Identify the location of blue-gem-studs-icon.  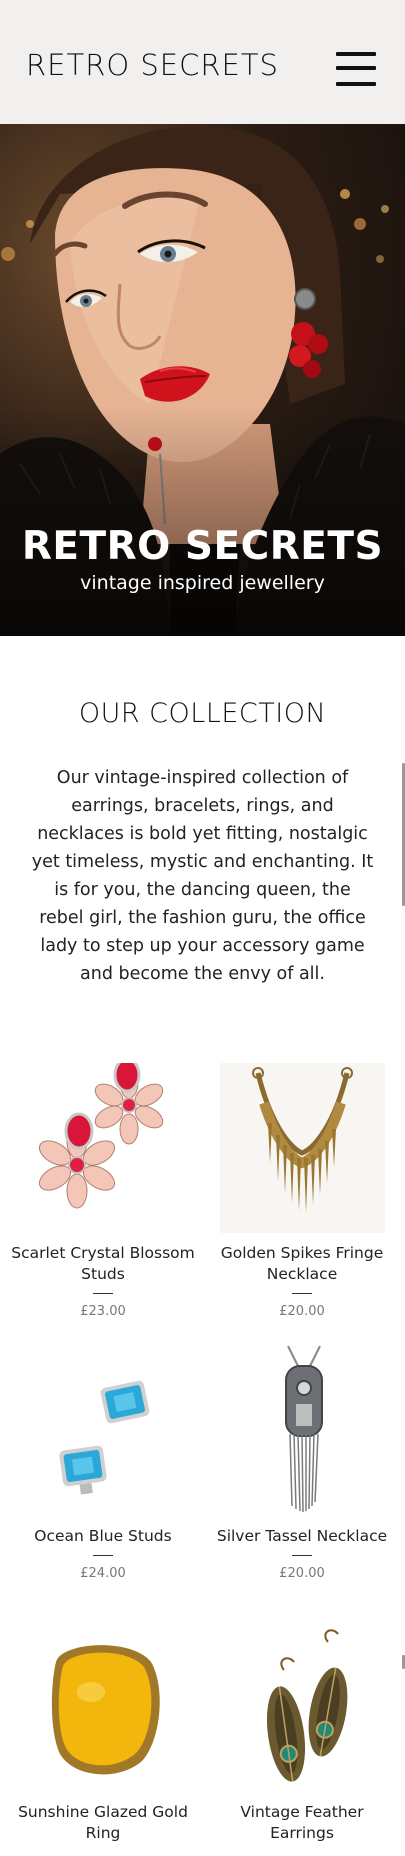
(103, 1437).